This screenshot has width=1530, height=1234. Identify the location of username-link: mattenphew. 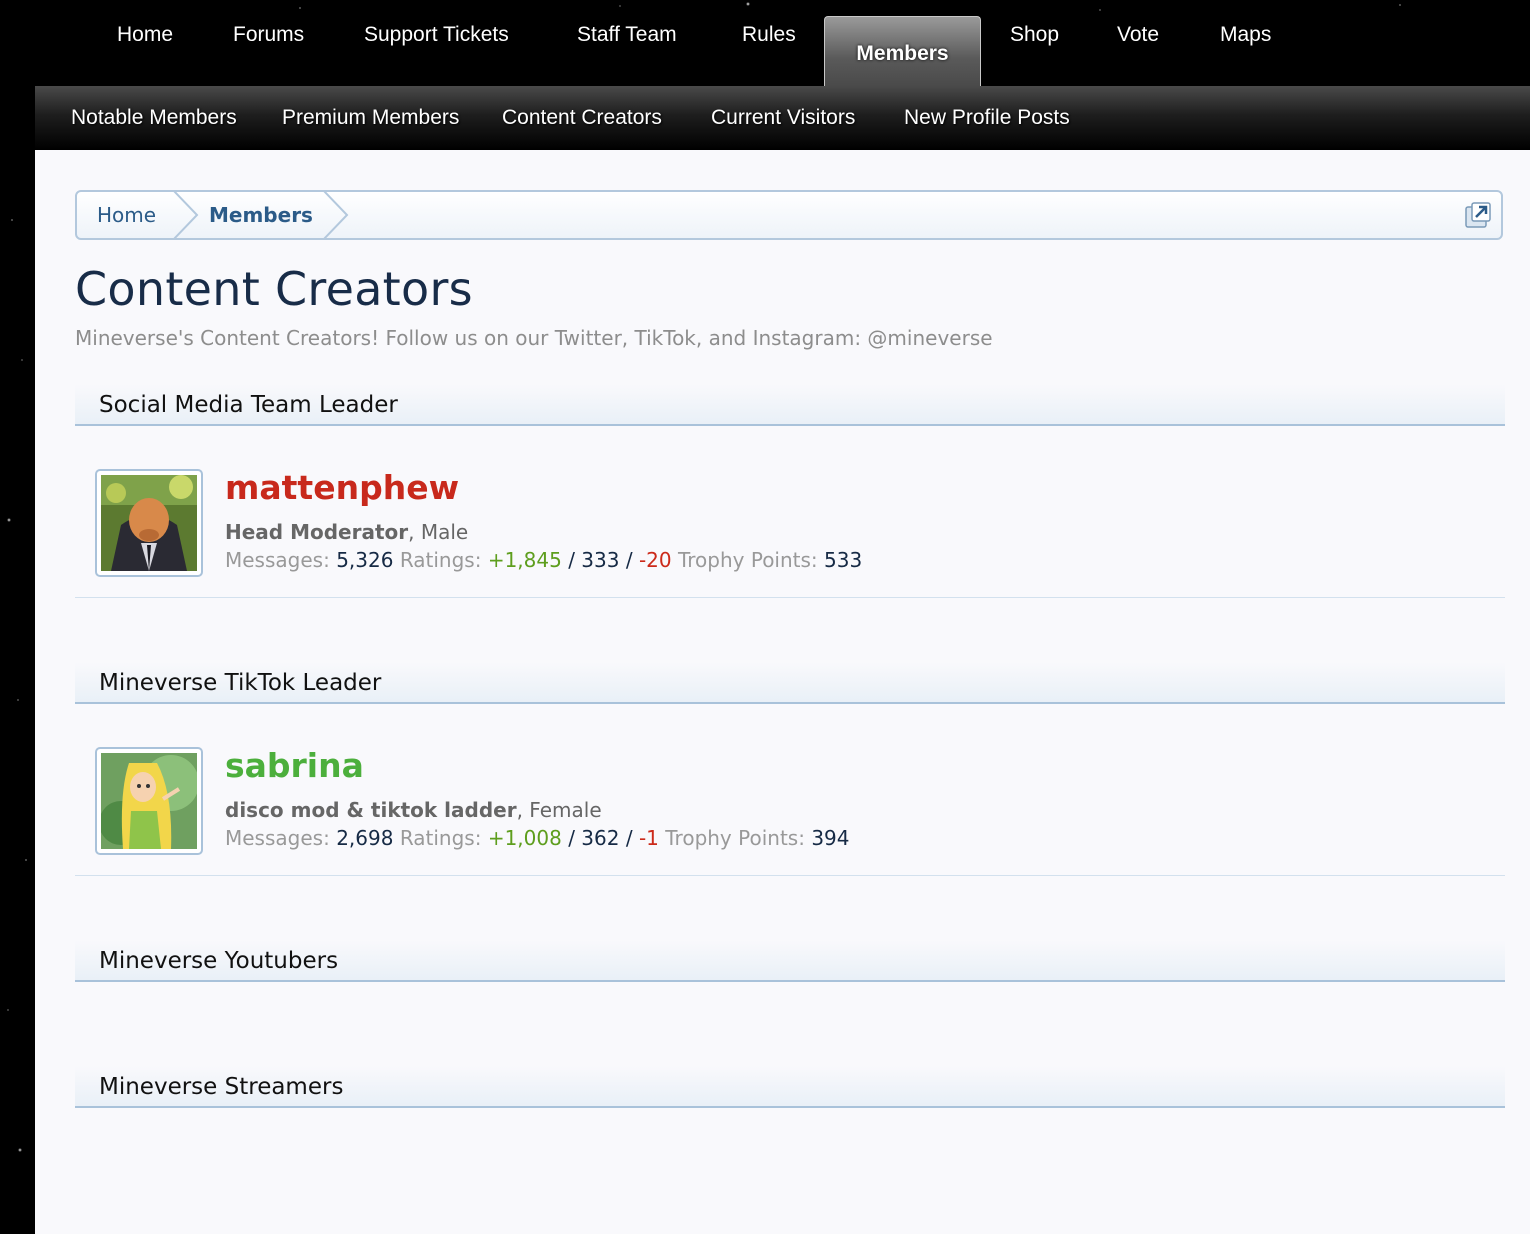
(342, 487).